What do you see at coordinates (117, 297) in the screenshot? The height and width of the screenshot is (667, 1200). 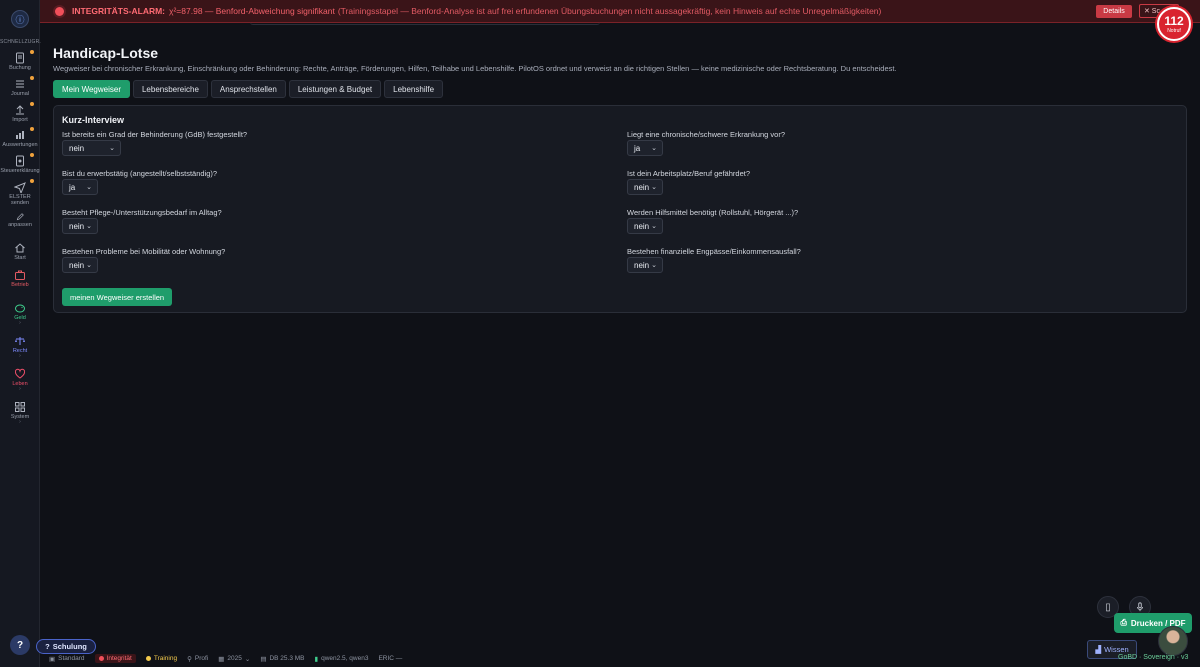 I see `create-guide-button: meinen Wegweiser erstellen` at bounding box center [117, 297].